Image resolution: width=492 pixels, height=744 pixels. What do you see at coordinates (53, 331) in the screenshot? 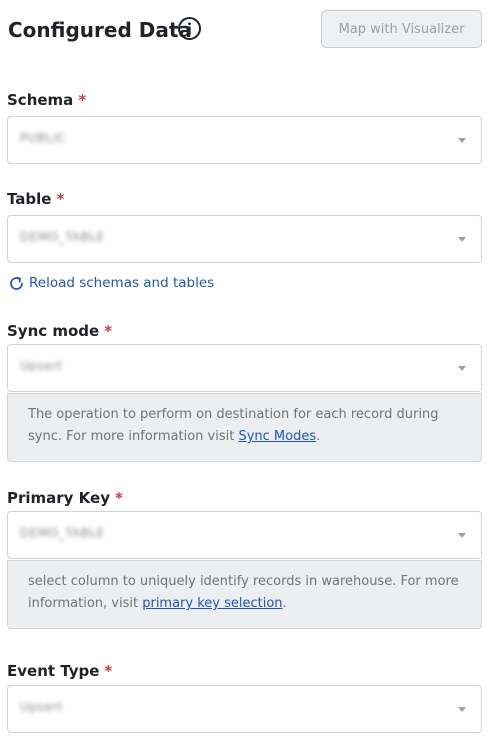
I see `sync-mode-label-text: Sync mode` at bounding box center [53, 331].